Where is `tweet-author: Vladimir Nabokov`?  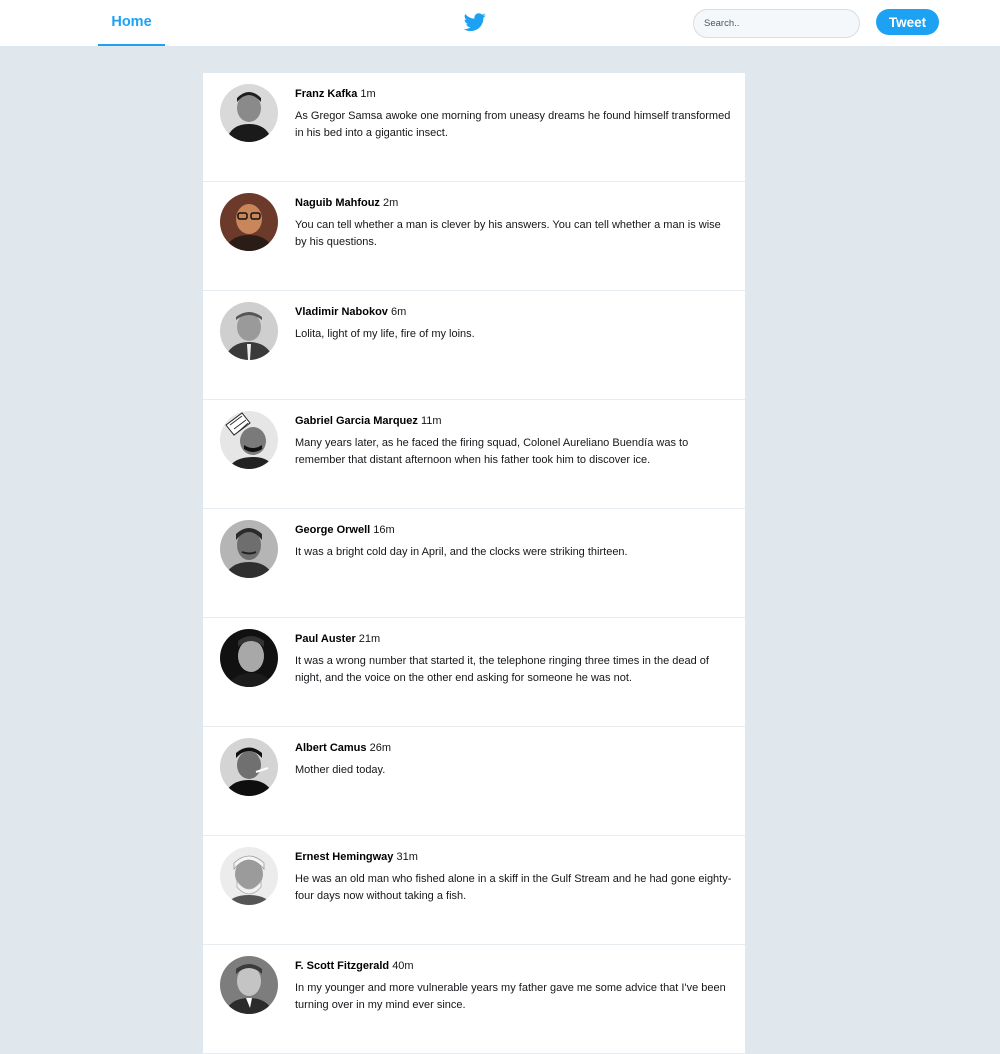
tweet-author: Vladimir Nabokov is located at coordinates (341, 312).